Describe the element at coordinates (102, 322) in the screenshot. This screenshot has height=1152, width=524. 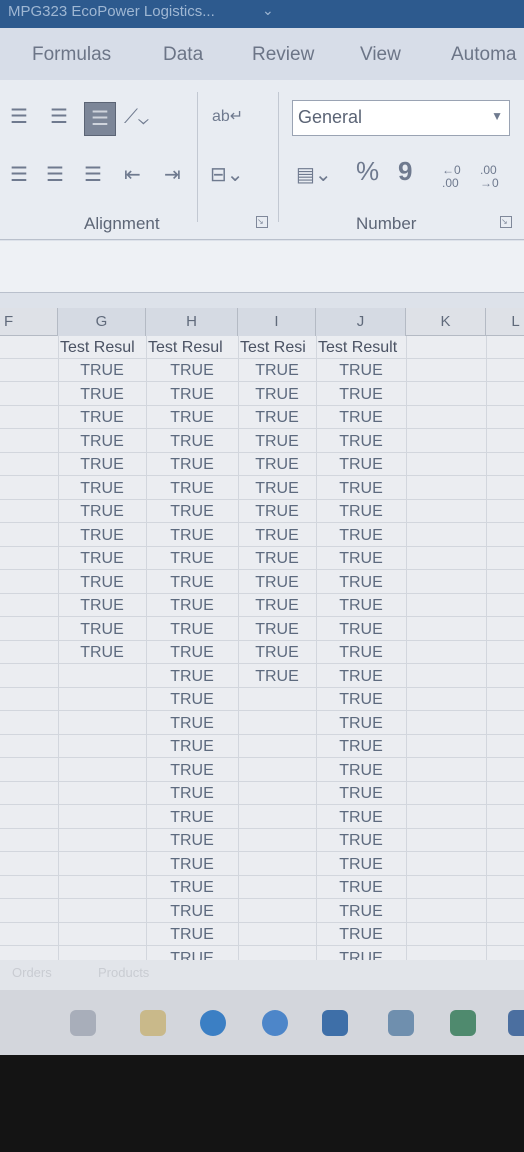
I see `column-header-g: G` at that location.